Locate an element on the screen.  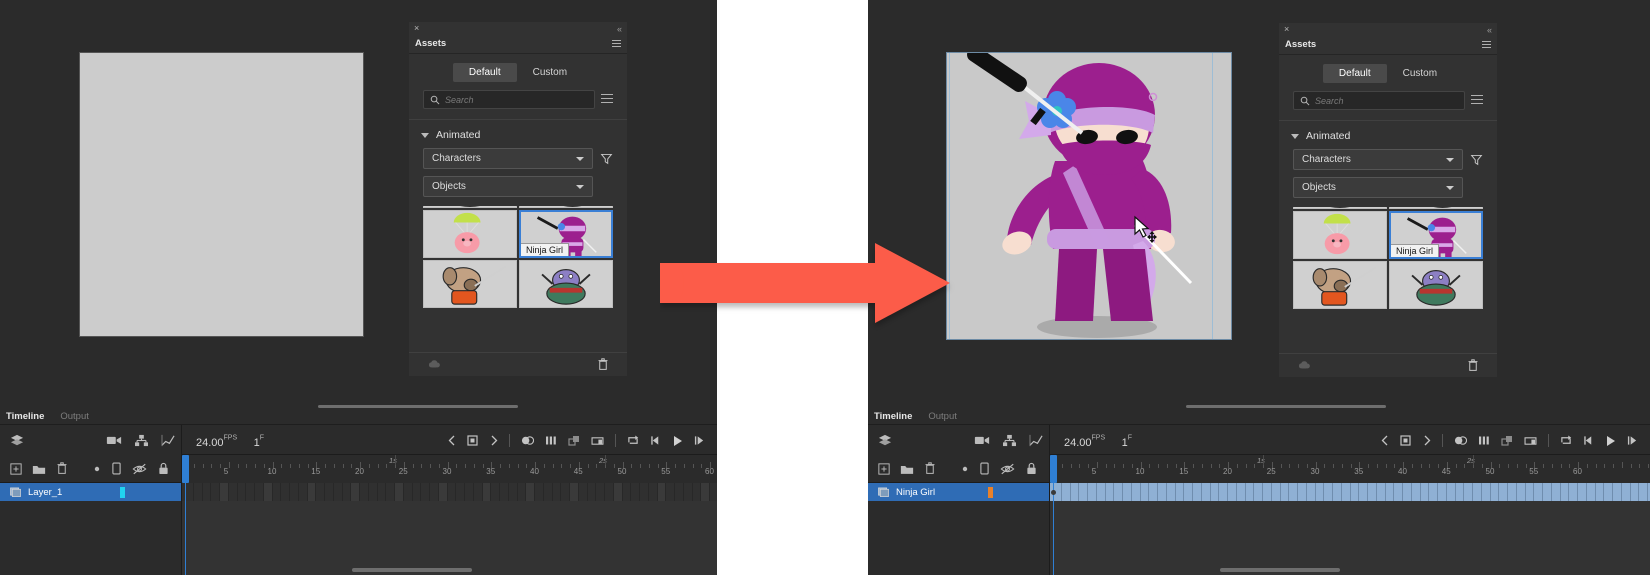
rig-icon is located at coordinates (141, 440).